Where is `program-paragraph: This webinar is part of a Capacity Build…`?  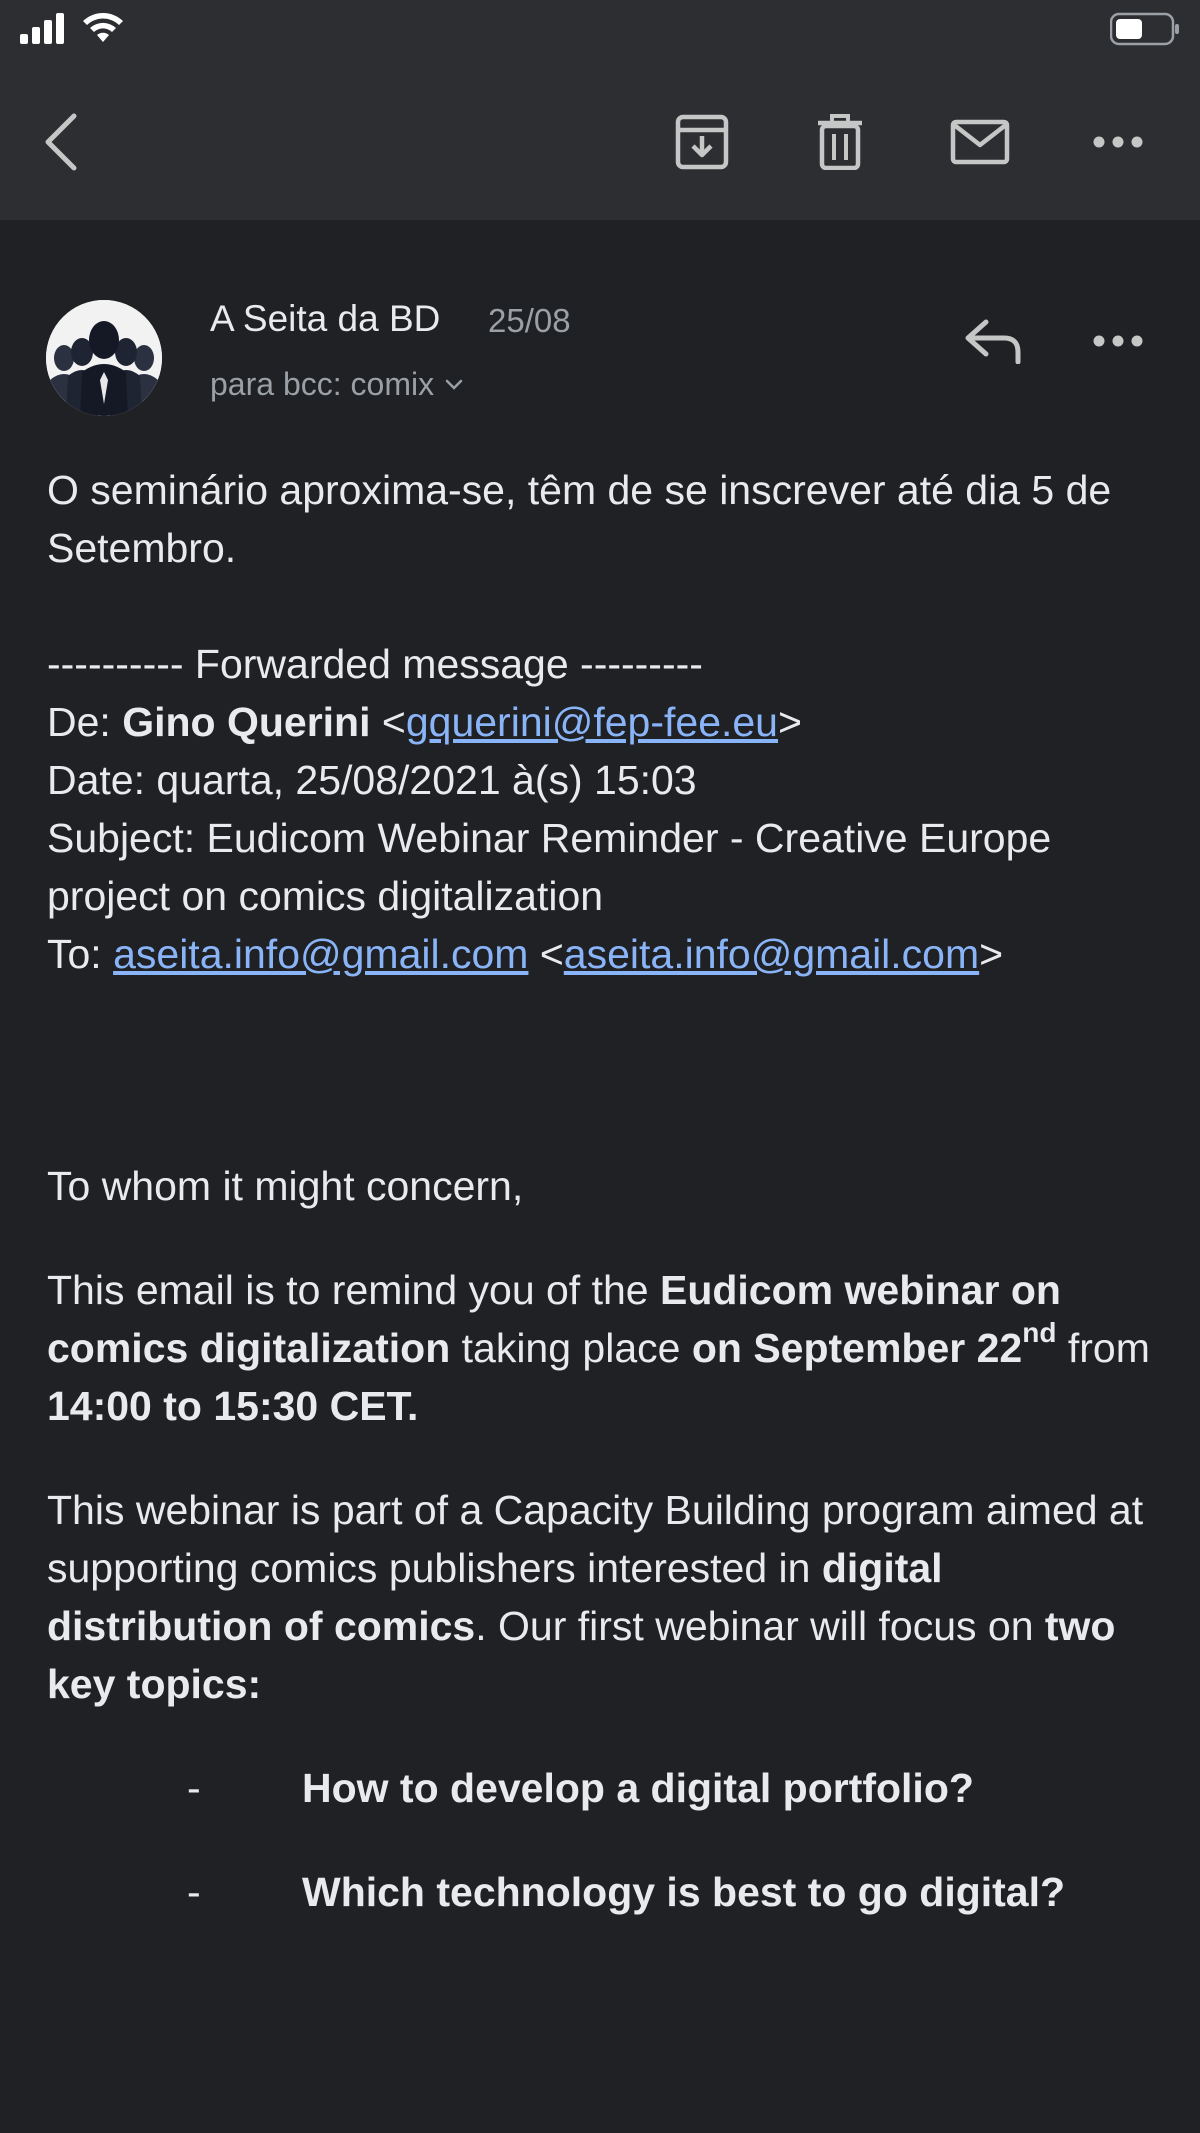
program-paragraph: This webinar is part of a Capacity Build… is located at coordinates (595, 1597).